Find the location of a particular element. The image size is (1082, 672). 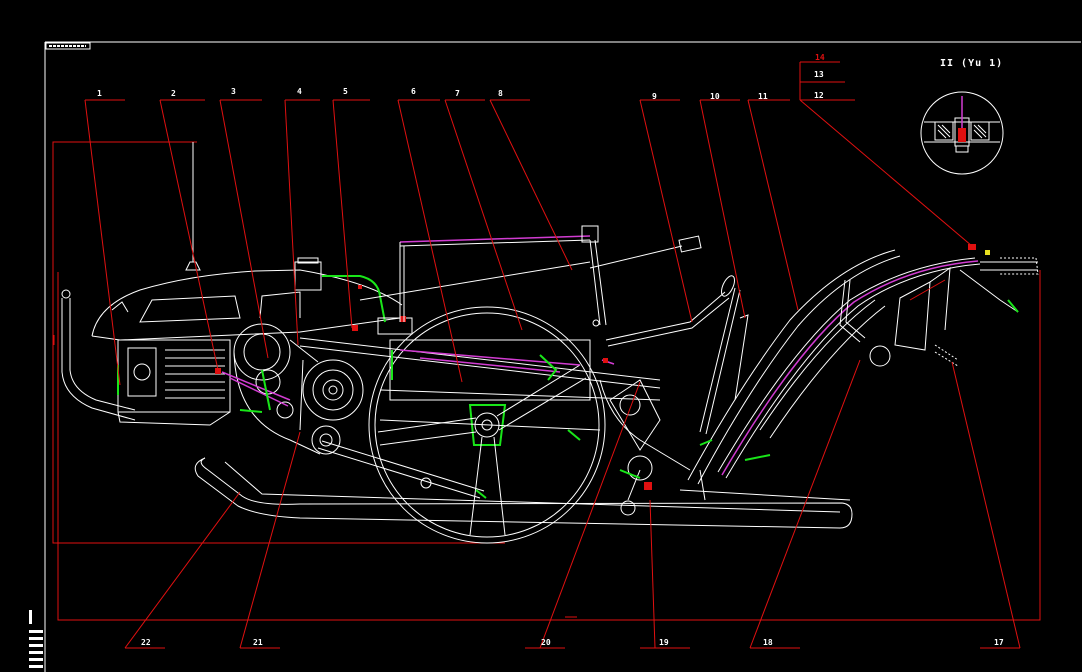

part-label-19: 19 is located at coordinates (664, 642).